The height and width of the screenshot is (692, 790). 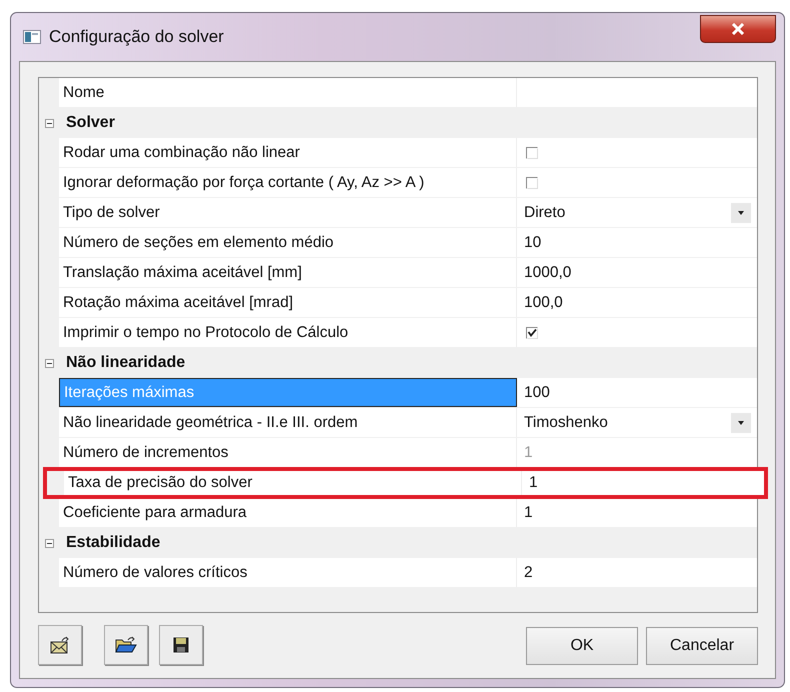 I want to click on value-text: 2, so click(x=528, y=573).